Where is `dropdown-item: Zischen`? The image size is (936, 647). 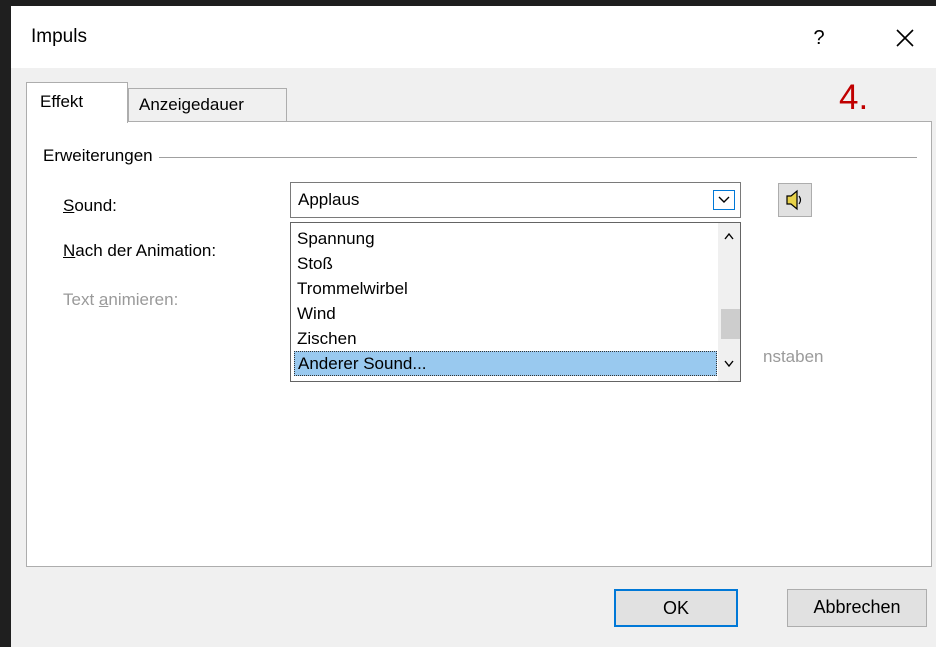
dropdown-item: Zischen is located at coordinates (505, 338).